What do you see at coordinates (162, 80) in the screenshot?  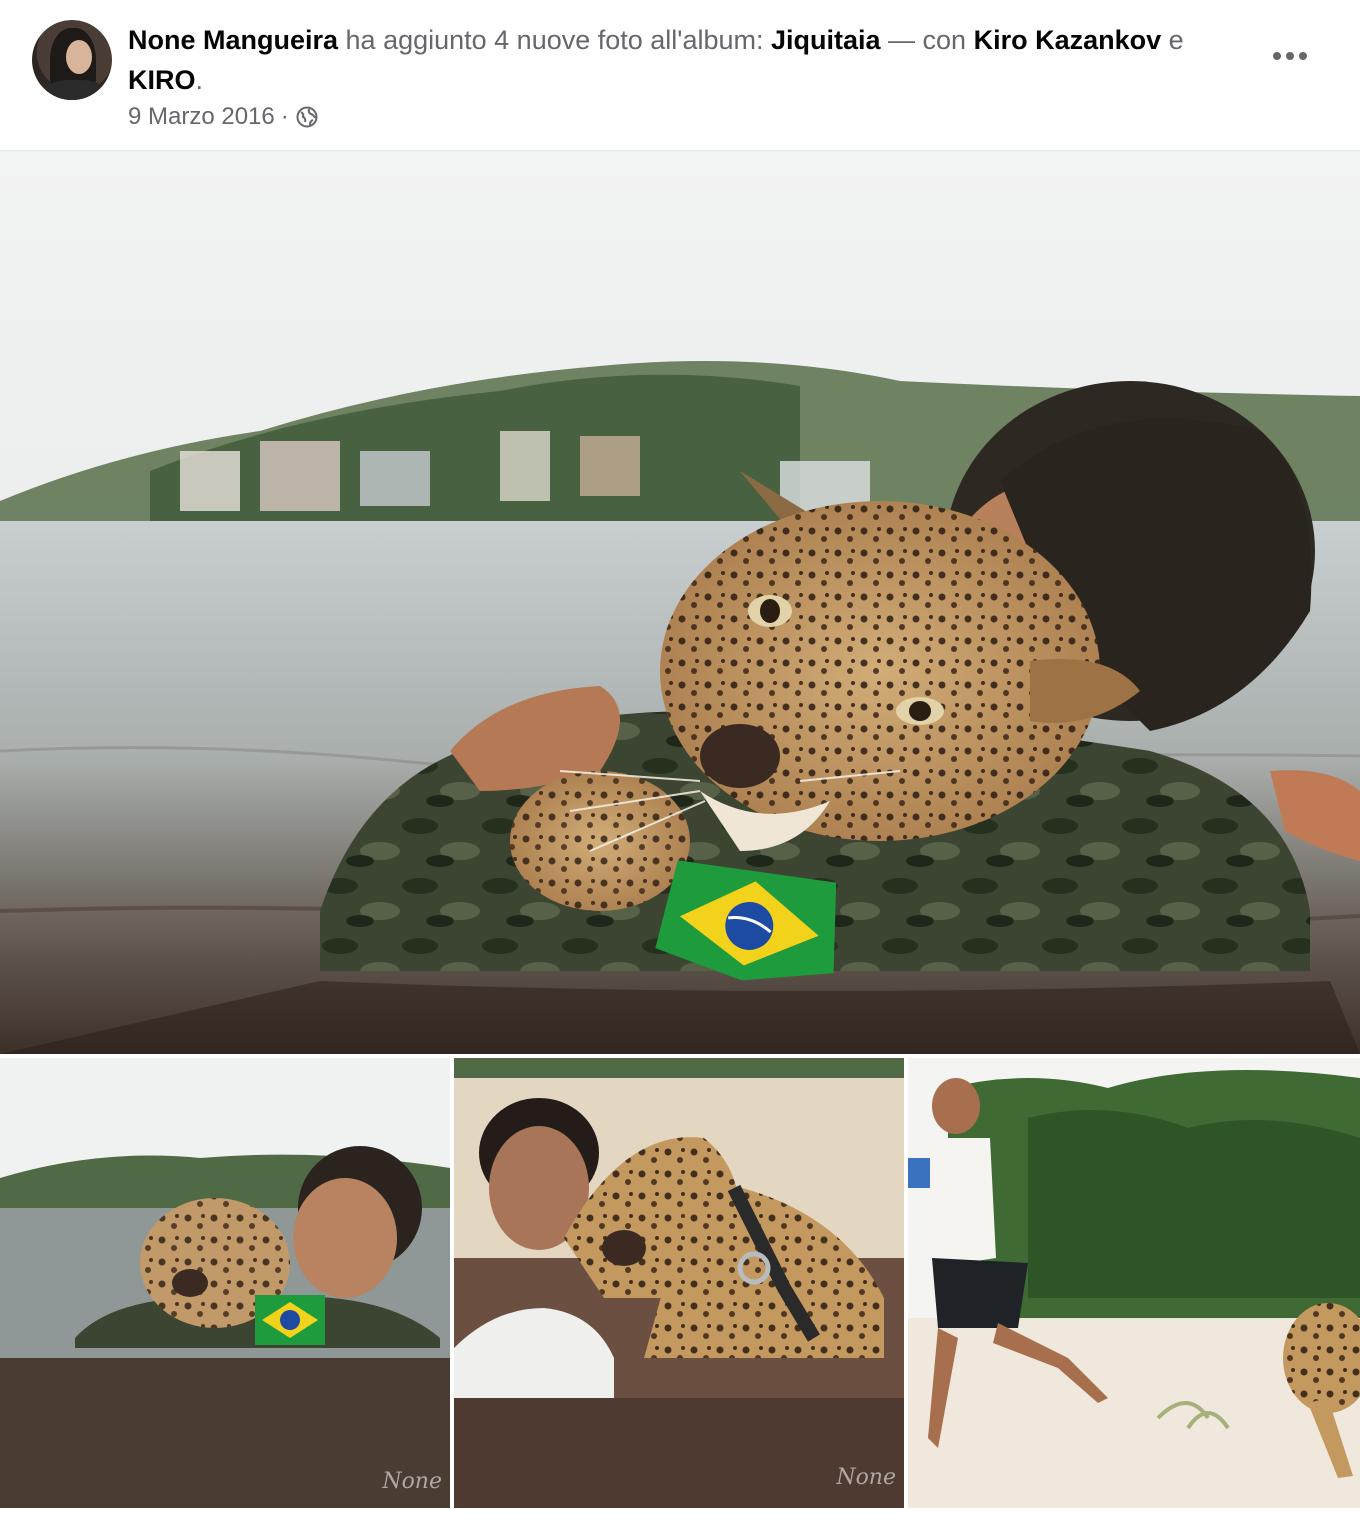 I see `tagged-person-link-2: KIRO` at bounding box center [162, 80].